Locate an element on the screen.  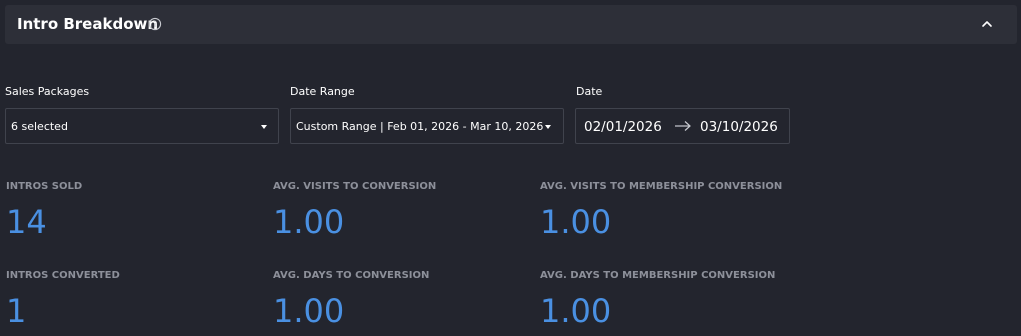
avg-days-to-conversion-label: AVG. DAYS TO CONVERSION is located at coordinates (351, 275).